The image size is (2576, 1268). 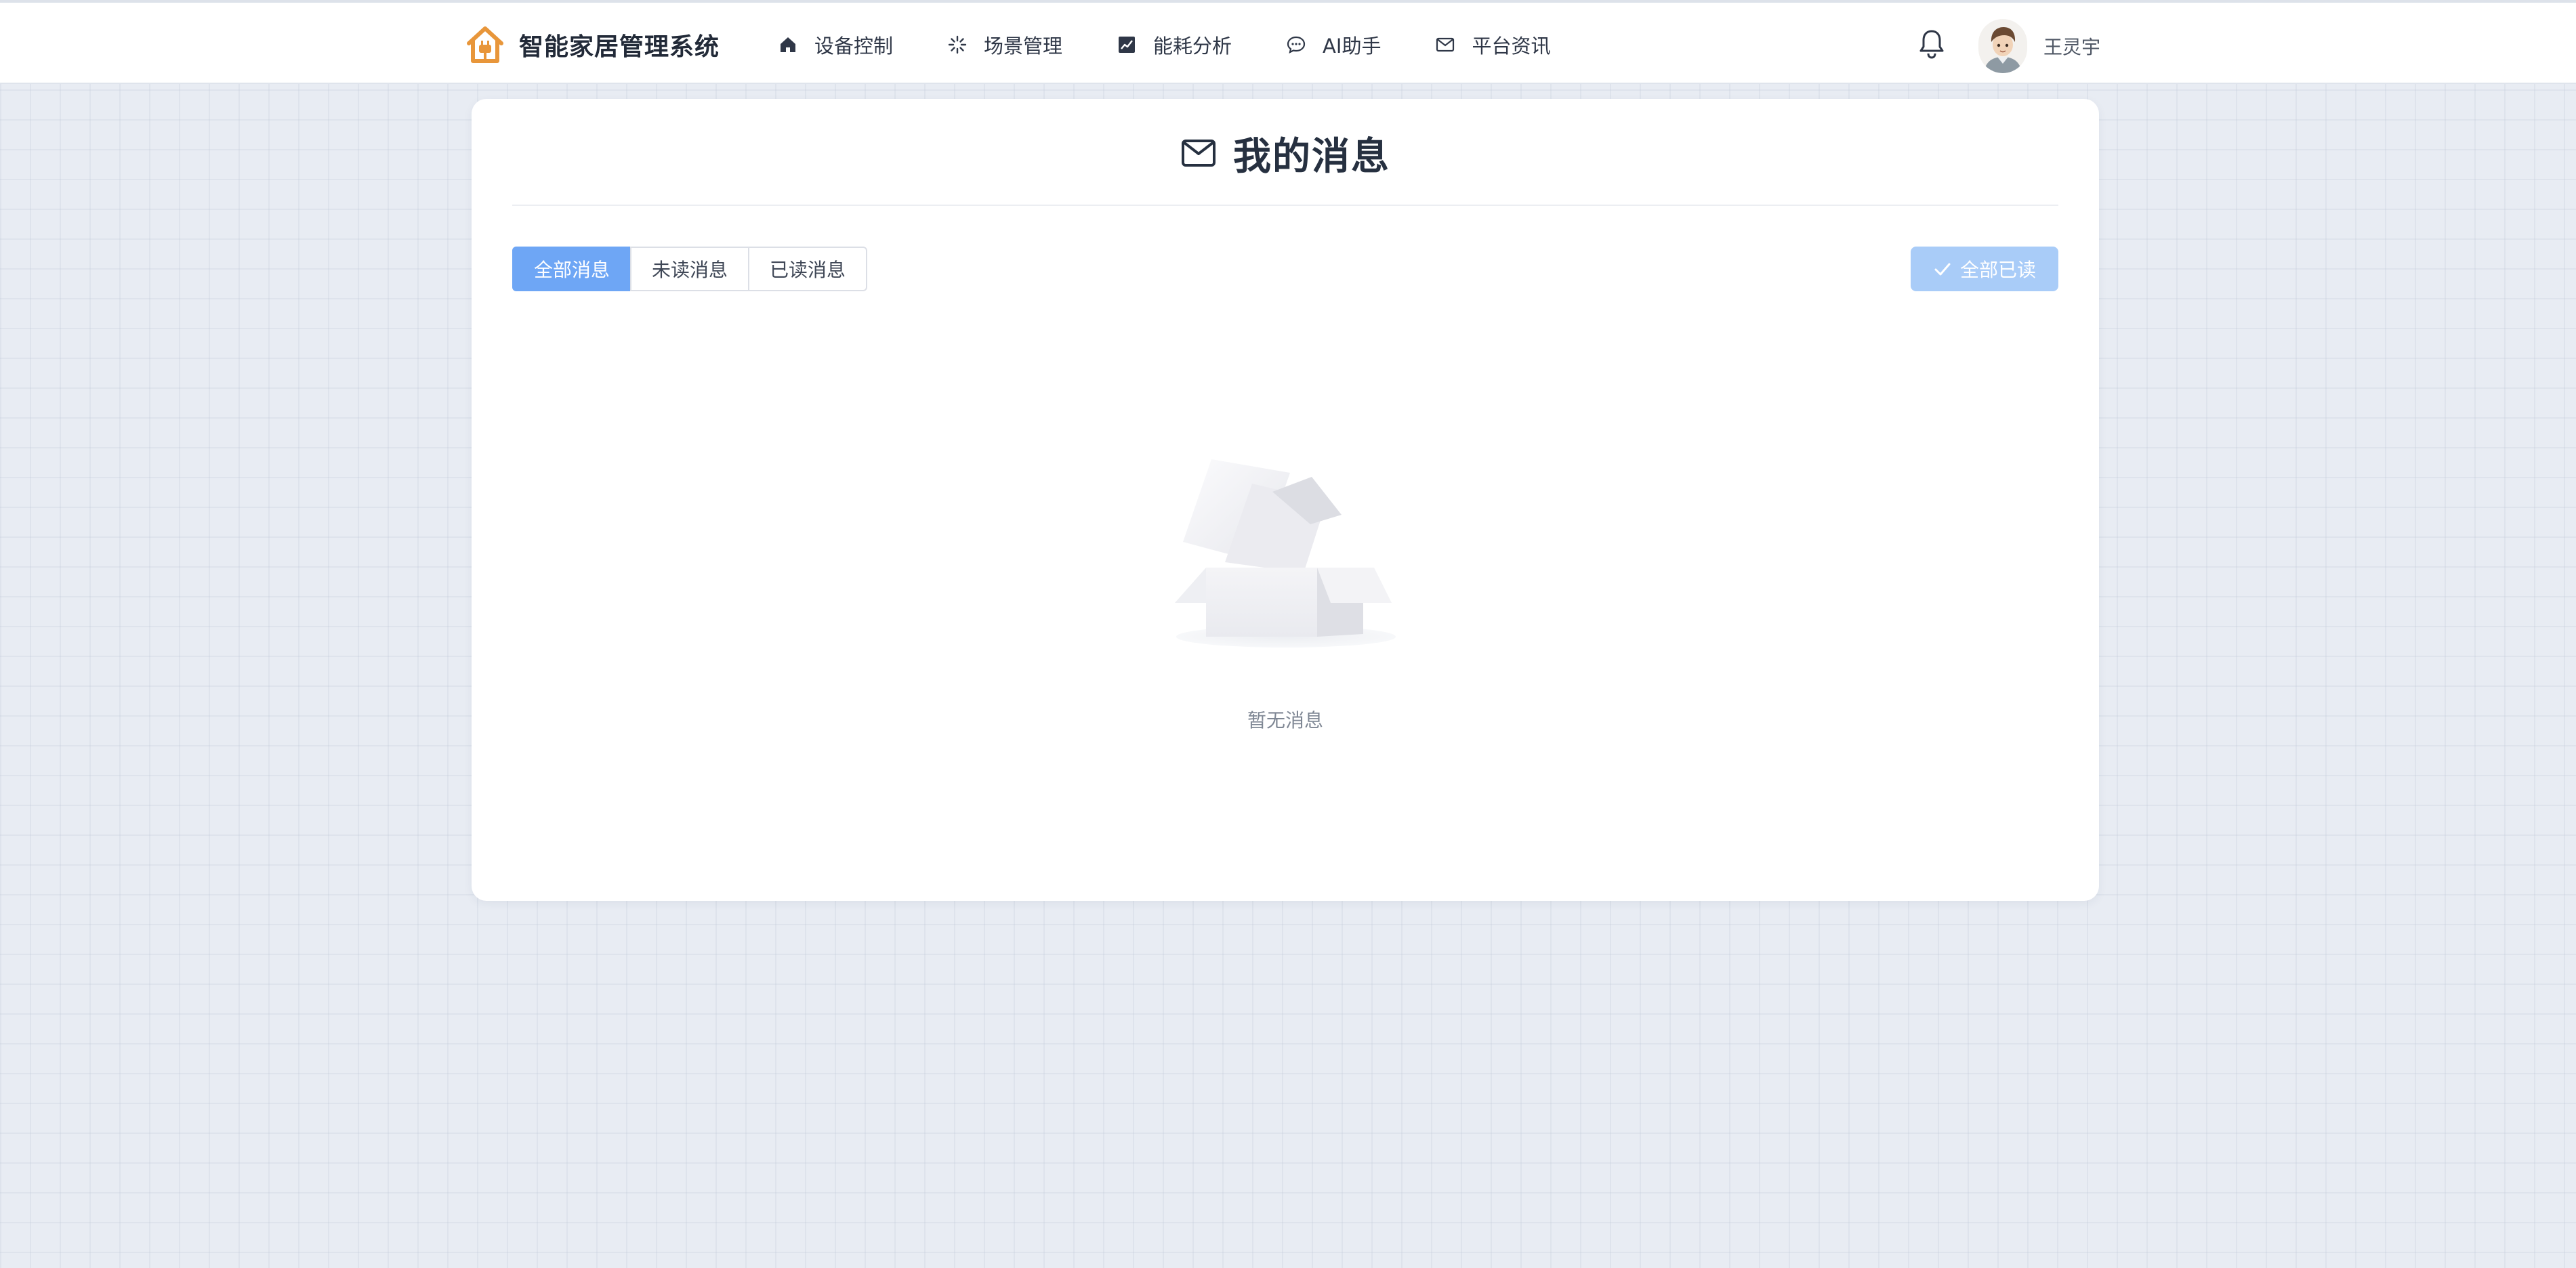 What do you see at coordinates (1192, 46) in the screenshot?
I see `nav-item-label: 能耗分析` at bounding box center [1192, 46].